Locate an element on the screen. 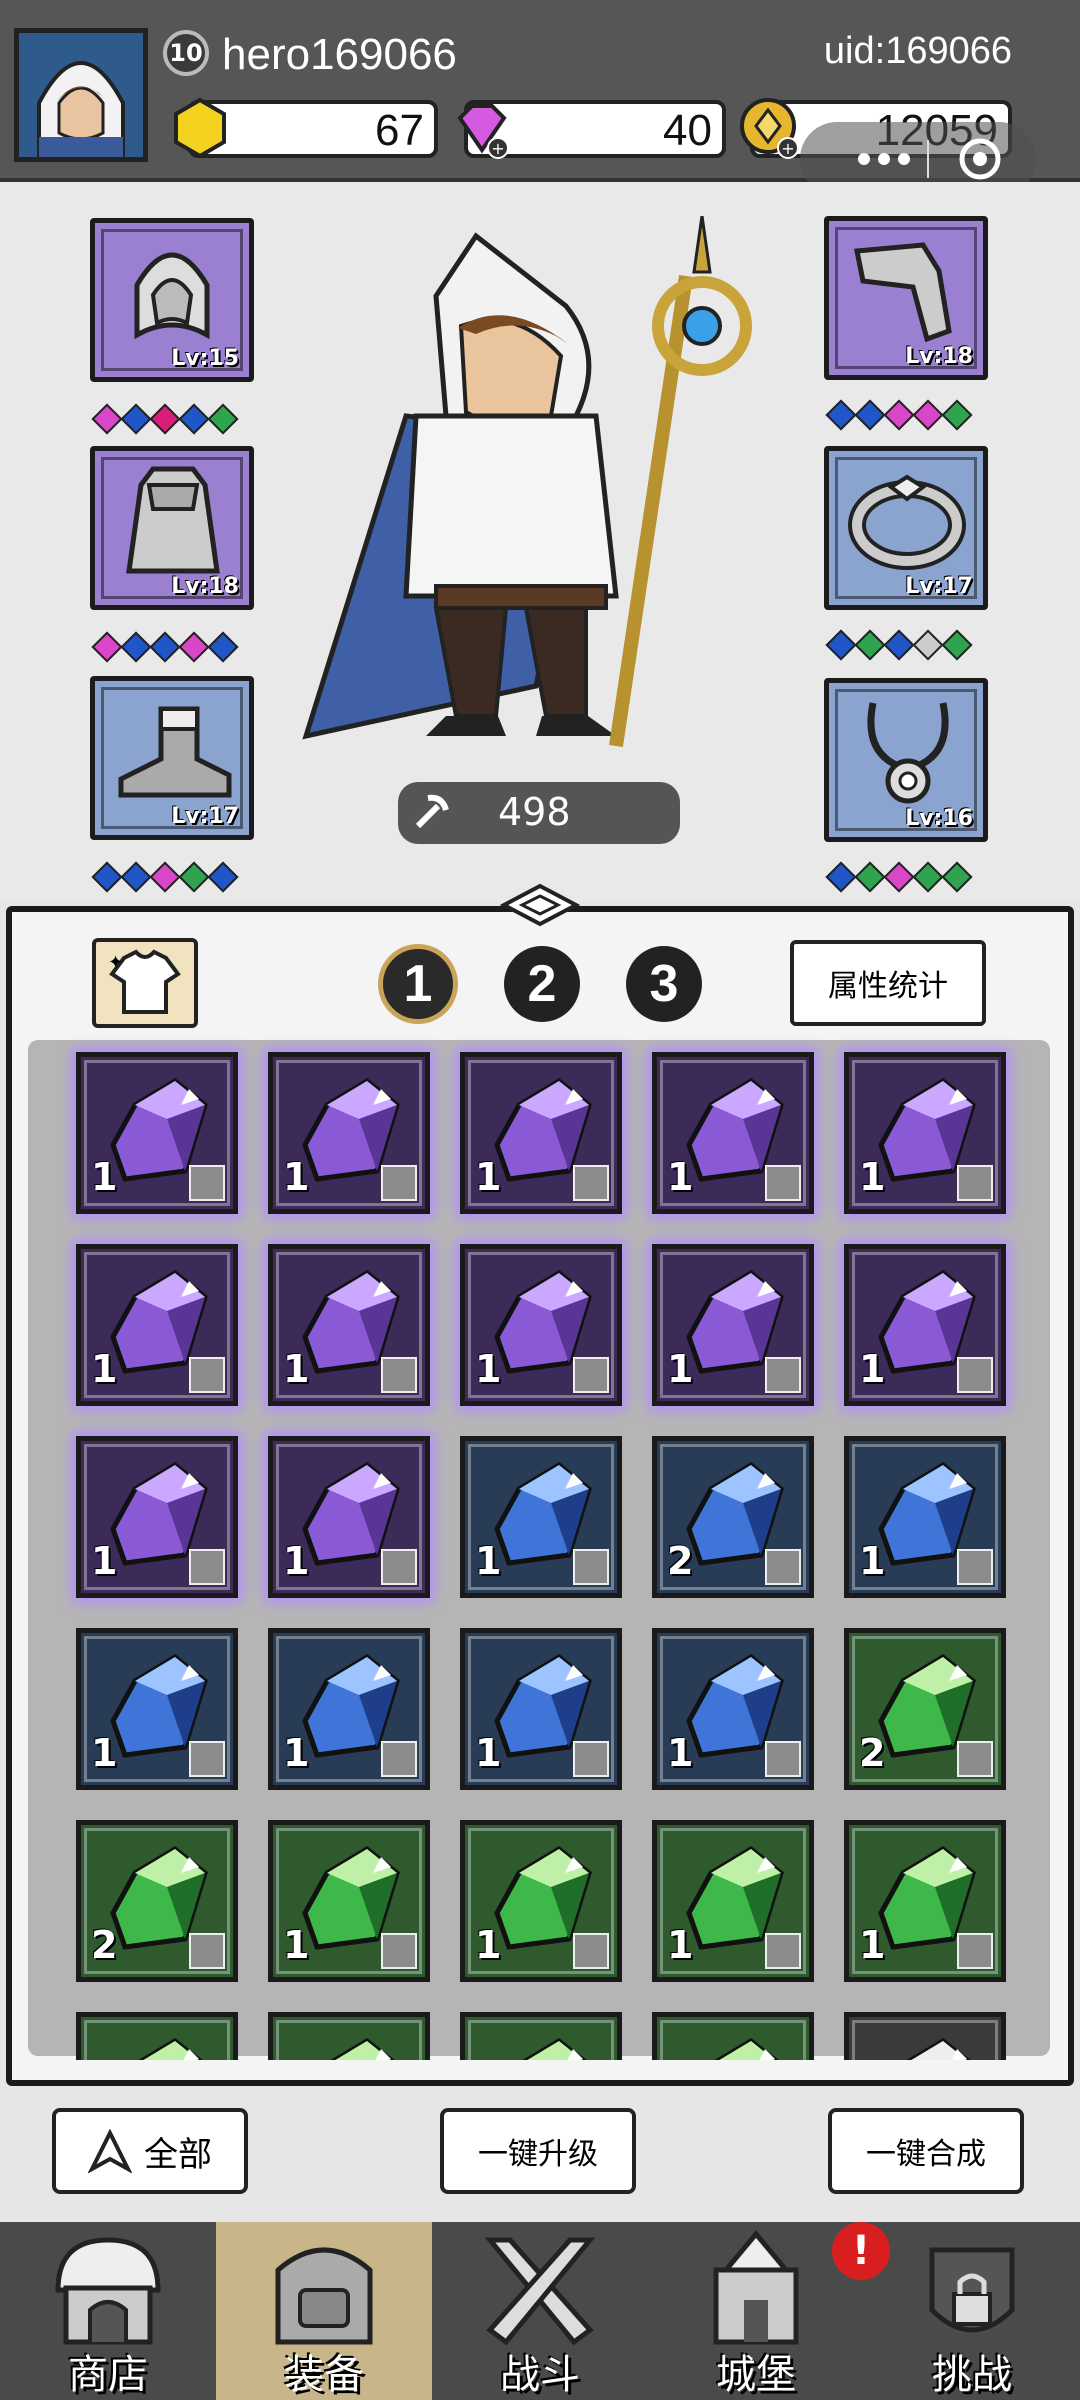 This screenshot has height=2400, width=1080. tab-2: 2 is located at coordinates (542, 984).